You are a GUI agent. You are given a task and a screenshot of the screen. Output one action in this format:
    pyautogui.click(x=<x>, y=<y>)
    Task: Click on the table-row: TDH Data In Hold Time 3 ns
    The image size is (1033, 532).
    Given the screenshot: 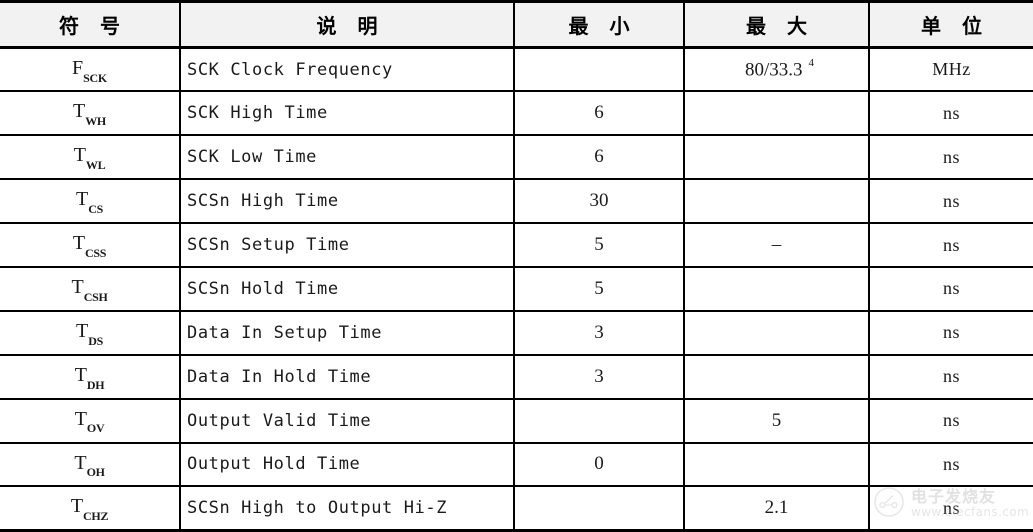 What is the action you would take?
    pyautogui.click(x=516, y=376)
    